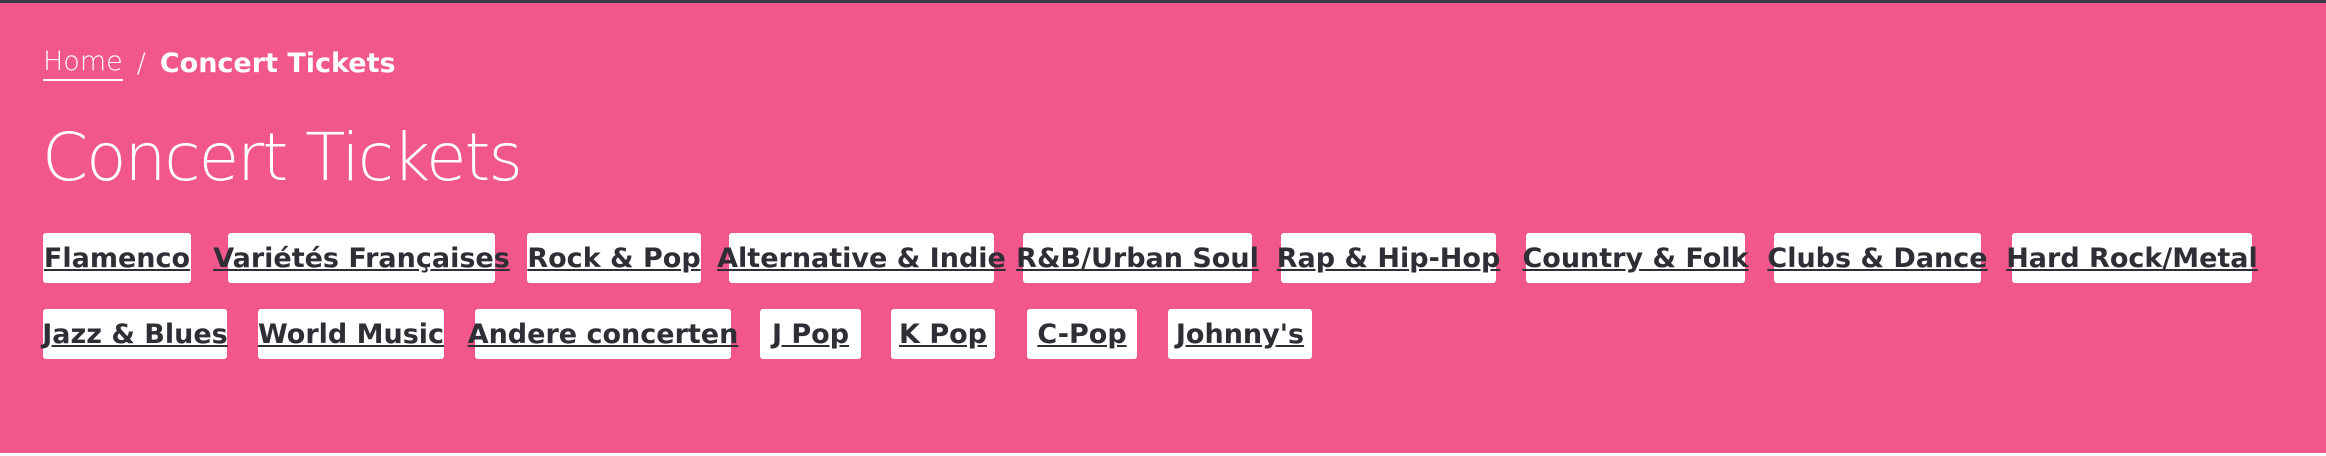 Image resolution: width=2326 pixels, height=456 pixels. What do you see at coordinates (135, 334) in the screenshot?
I see `category-tag-jazz-blues: Jazz & Blues` at bounding box center [135, 334].